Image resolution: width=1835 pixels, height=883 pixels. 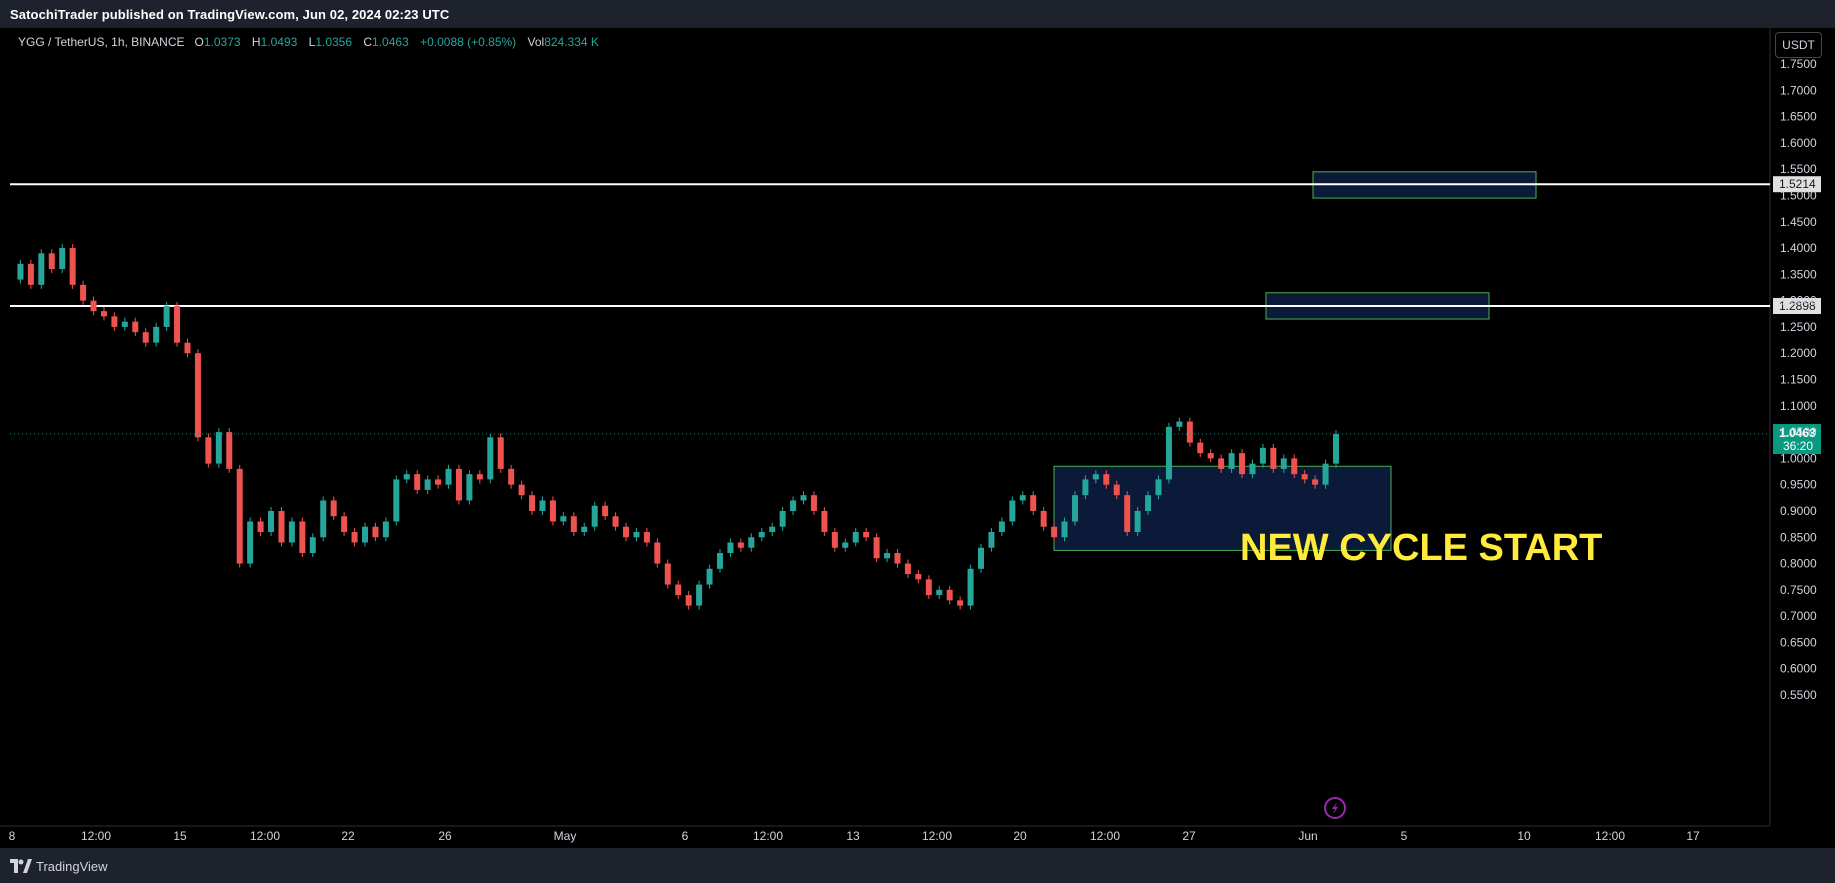 I want to click on tradingview-logo: TradingView, so click(x=59, y=866).